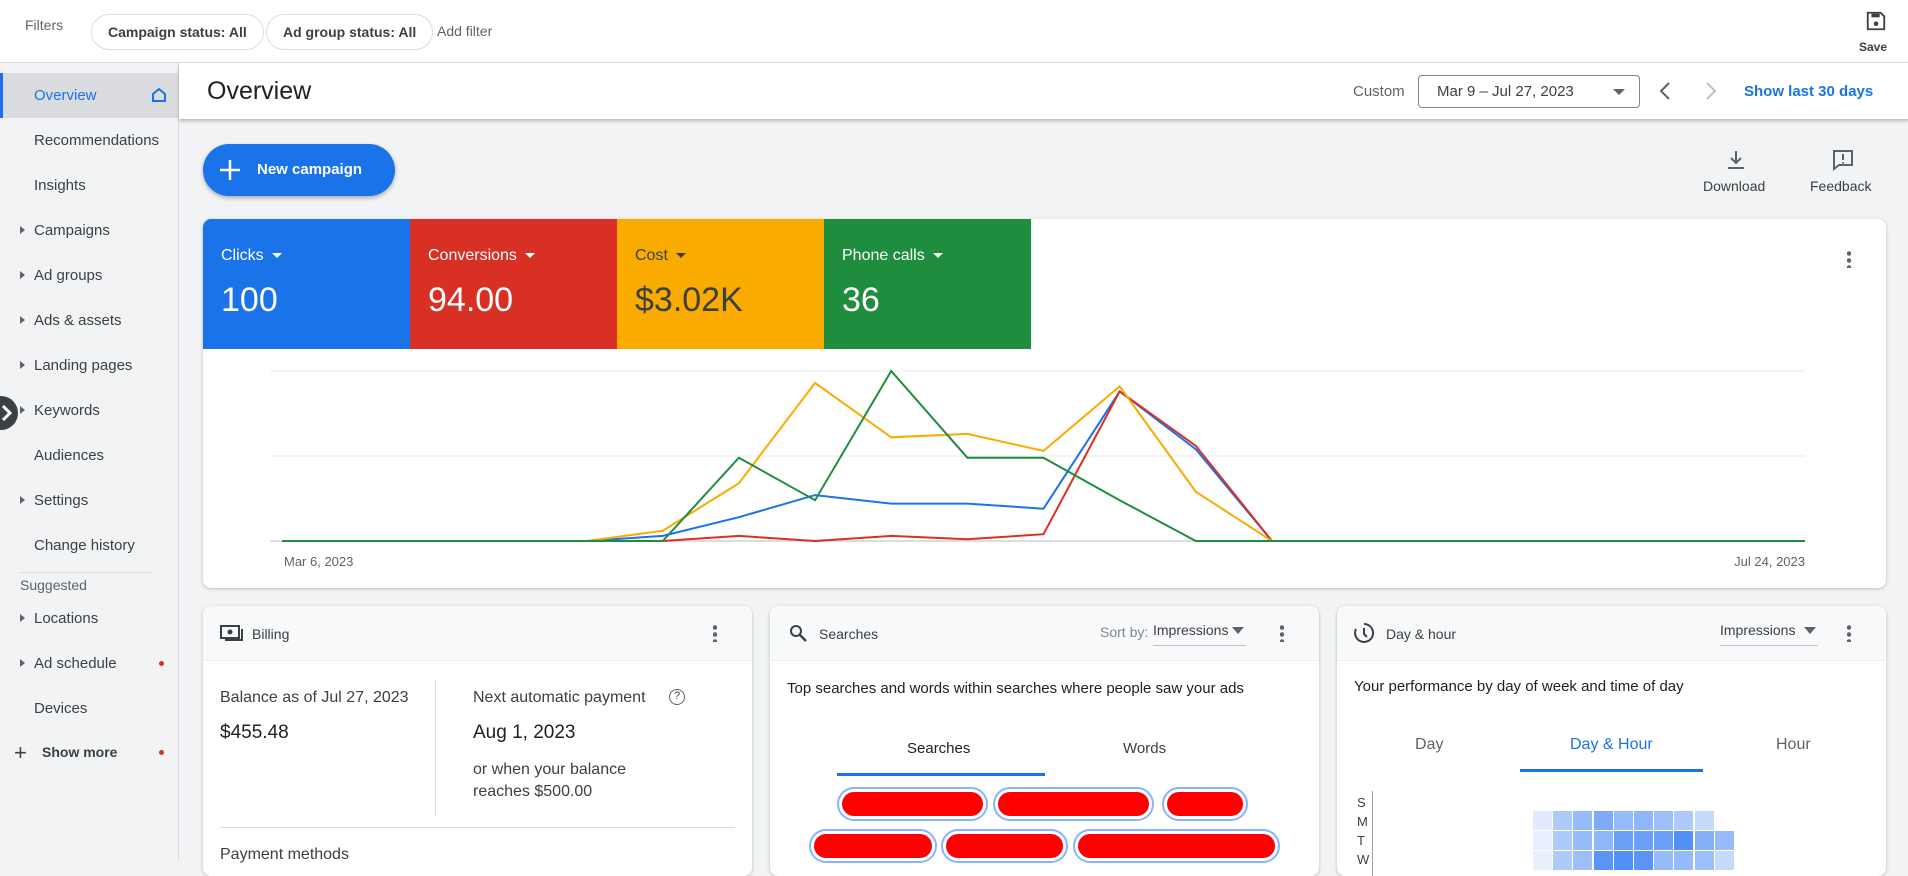 Image resolution: width=1908 pixels, height=876 pixels. I want to click on campaign-status-filter-chip: Campaign status: All, so click(177, 32).